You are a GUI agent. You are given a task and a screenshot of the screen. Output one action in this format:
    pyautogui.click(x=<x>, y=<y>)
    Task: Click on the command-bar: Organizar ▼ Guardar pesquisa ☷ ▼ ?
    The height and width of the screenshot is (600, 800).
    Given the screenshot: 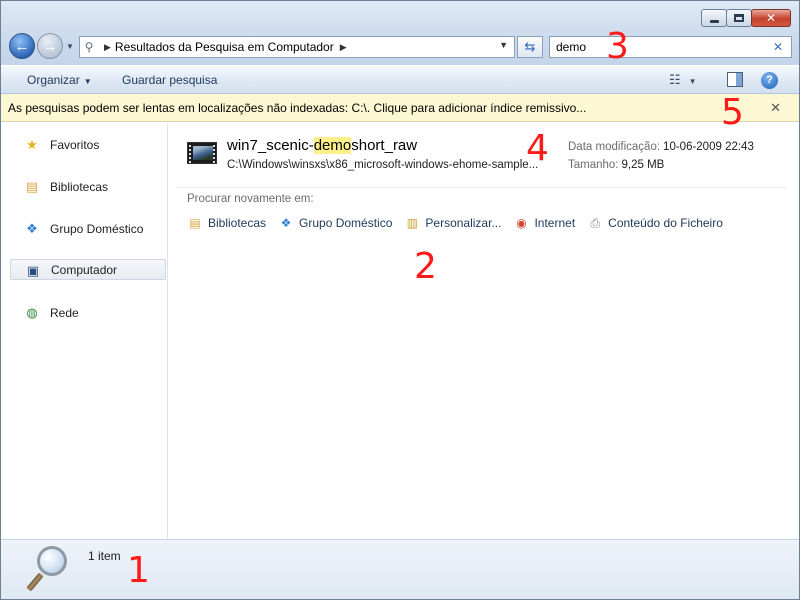 What is the action you would take?
    pyautogui.click(x=400, y=79)
    